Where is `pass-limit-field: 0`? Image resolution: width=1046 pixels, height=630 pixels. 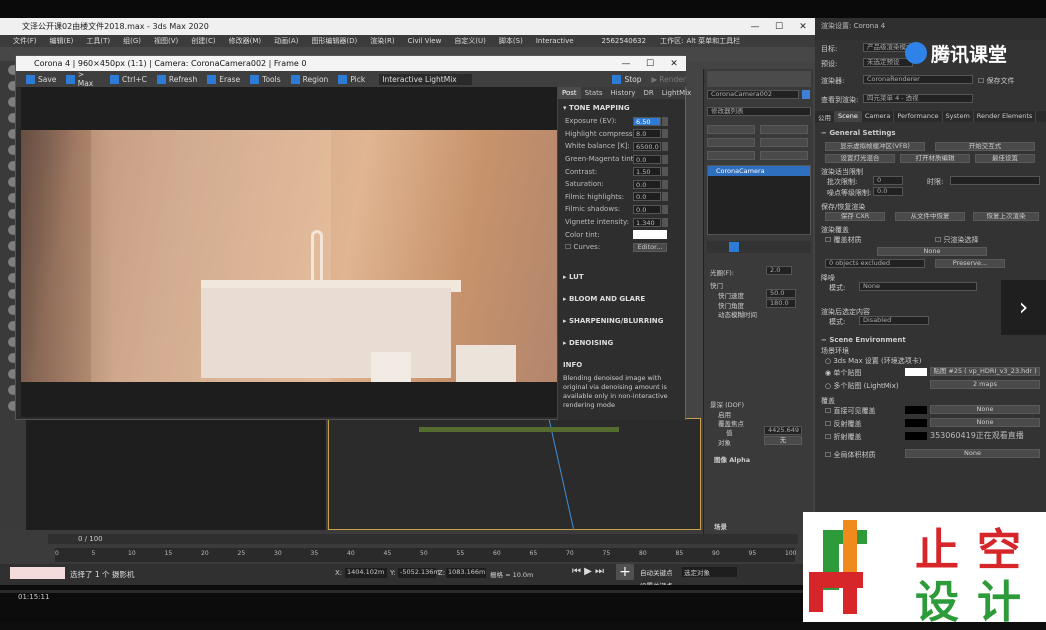 pass-limit-field: 0 is located at coordinates (888, 180).